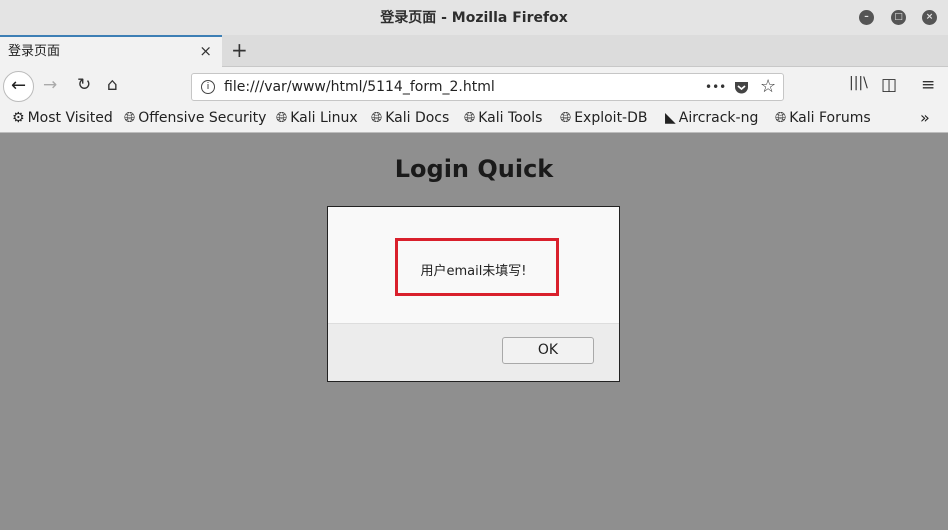 The image size is (948, 530). I want to click on library-icon: |||\, so click(858, 83).